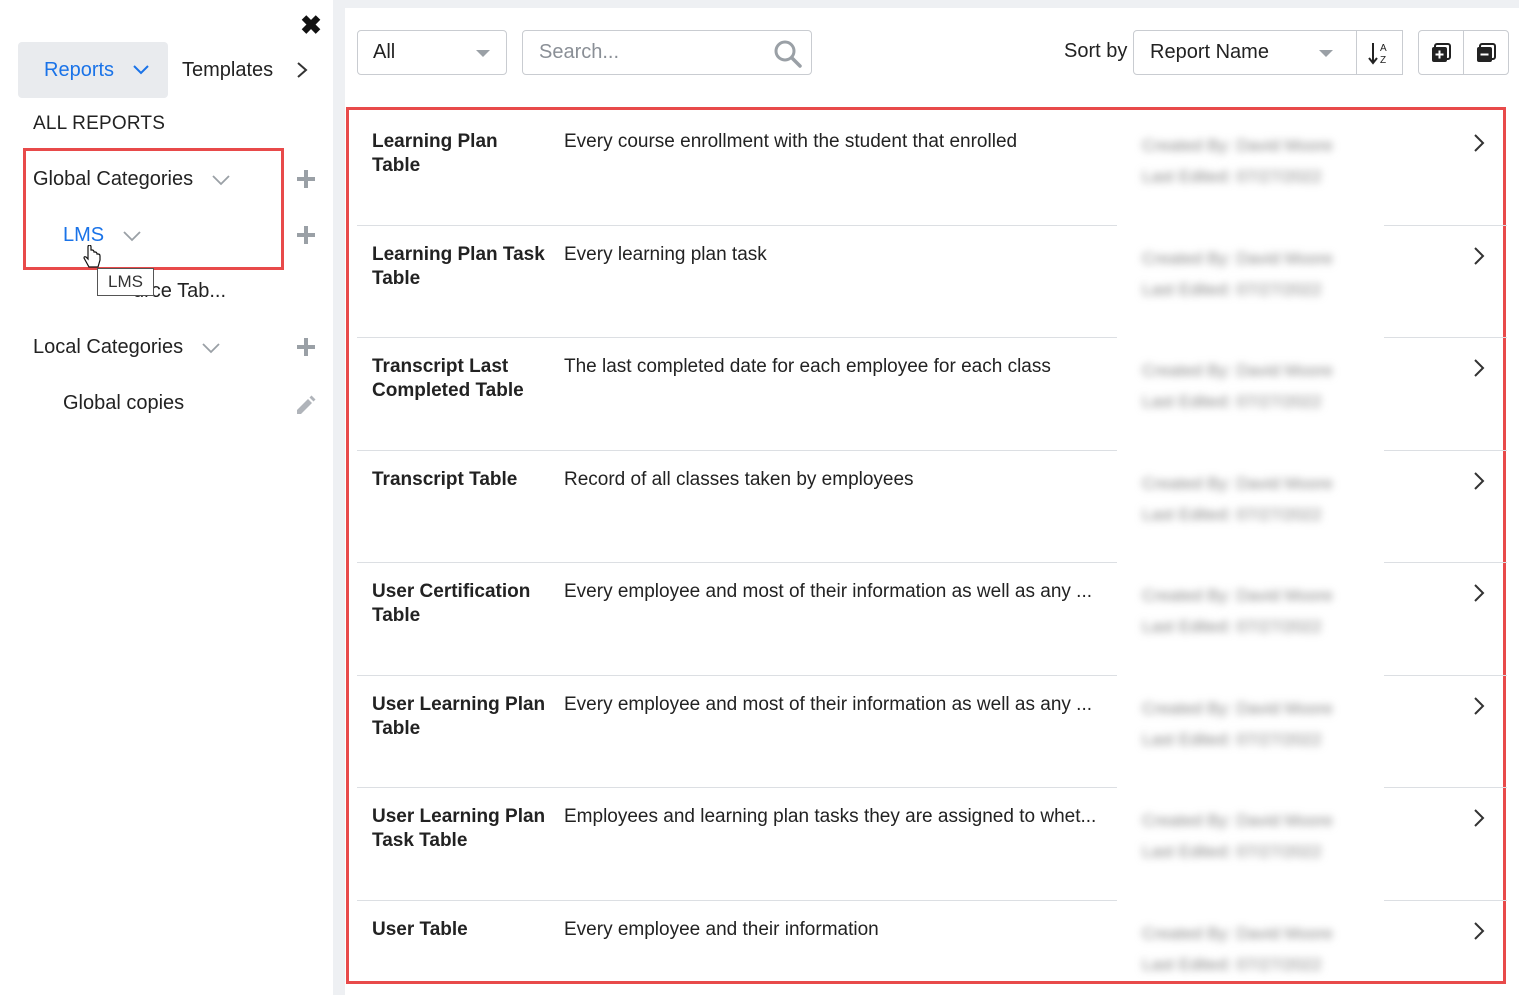 This screenshot has width=1519, height=995. What do you see at coordinates (451, 603) in the screenshot?
I see `report-name: User Certification Table` at bounding box center [451, 603].